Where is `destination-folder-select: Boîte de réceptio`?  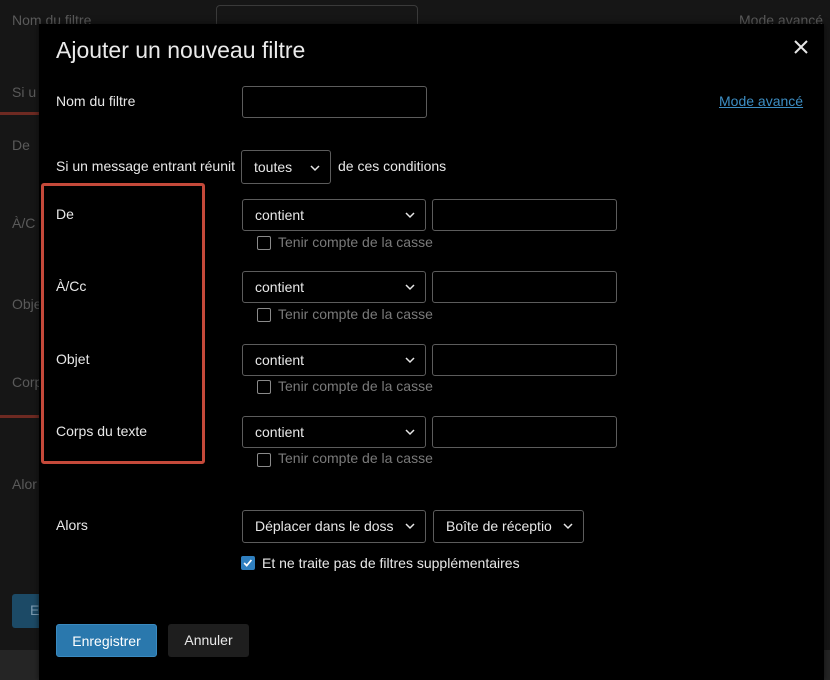 destination-folder-select: Boîte de réceptio is located at coordinates (508, 526).